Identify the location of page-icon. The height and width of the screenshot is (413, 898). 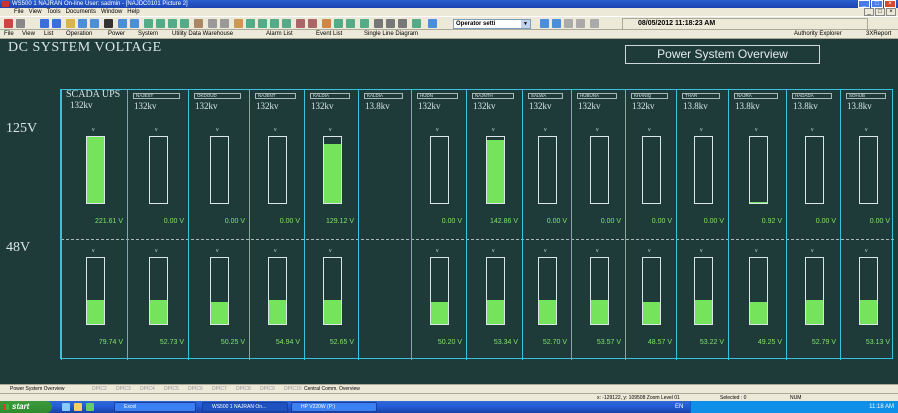
(212, 23).